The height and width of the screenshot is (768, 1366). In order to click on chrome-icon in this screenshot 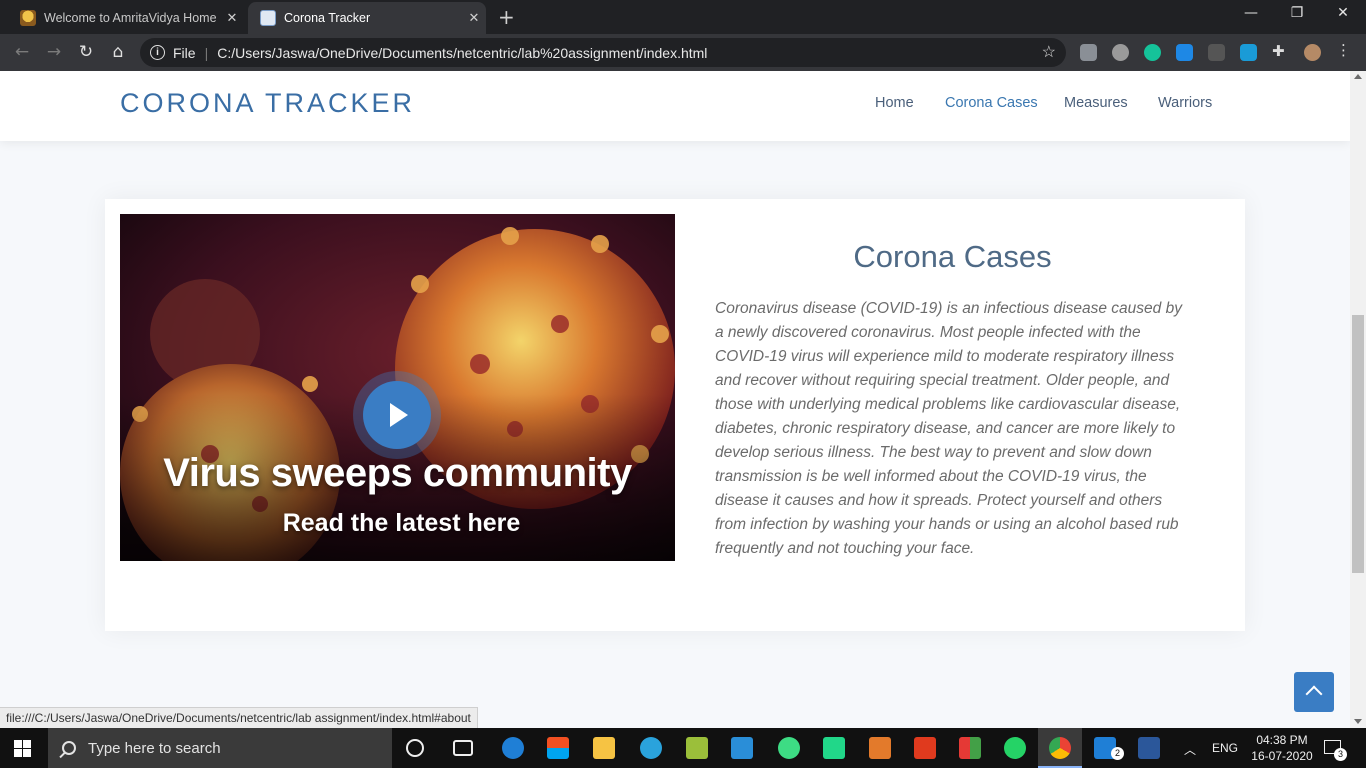, I will do `click(1060, 748)`.